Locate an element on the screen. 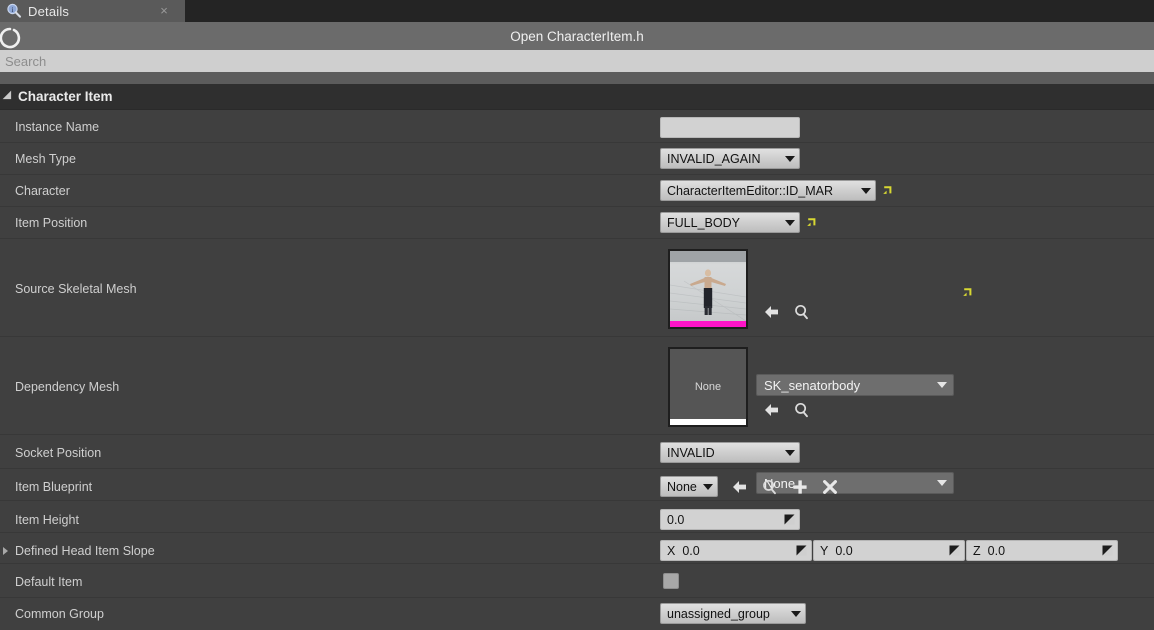 The width and height of the screenshot is (1154, 630). item-blueprint-dropdown: None is located at coordinates (689, 486).